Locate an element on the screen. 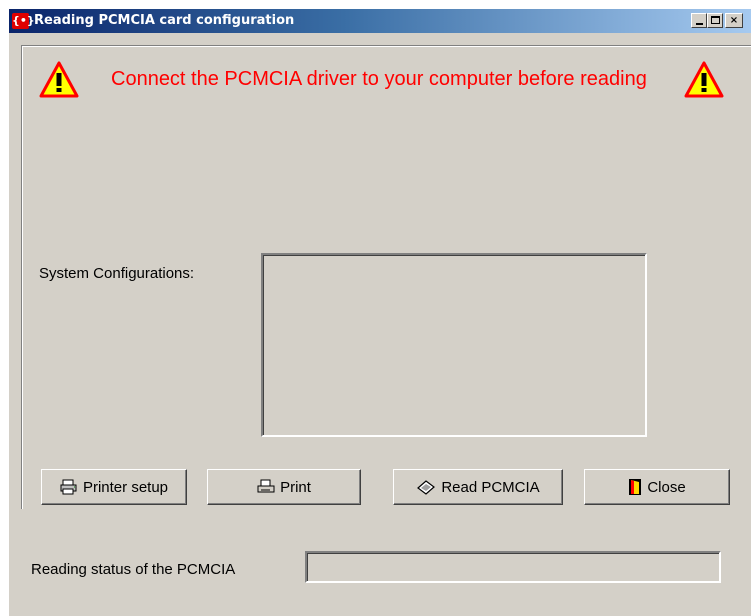  read-pcmcia-label: Read PCMCIA is located at coordinates (490, 487).